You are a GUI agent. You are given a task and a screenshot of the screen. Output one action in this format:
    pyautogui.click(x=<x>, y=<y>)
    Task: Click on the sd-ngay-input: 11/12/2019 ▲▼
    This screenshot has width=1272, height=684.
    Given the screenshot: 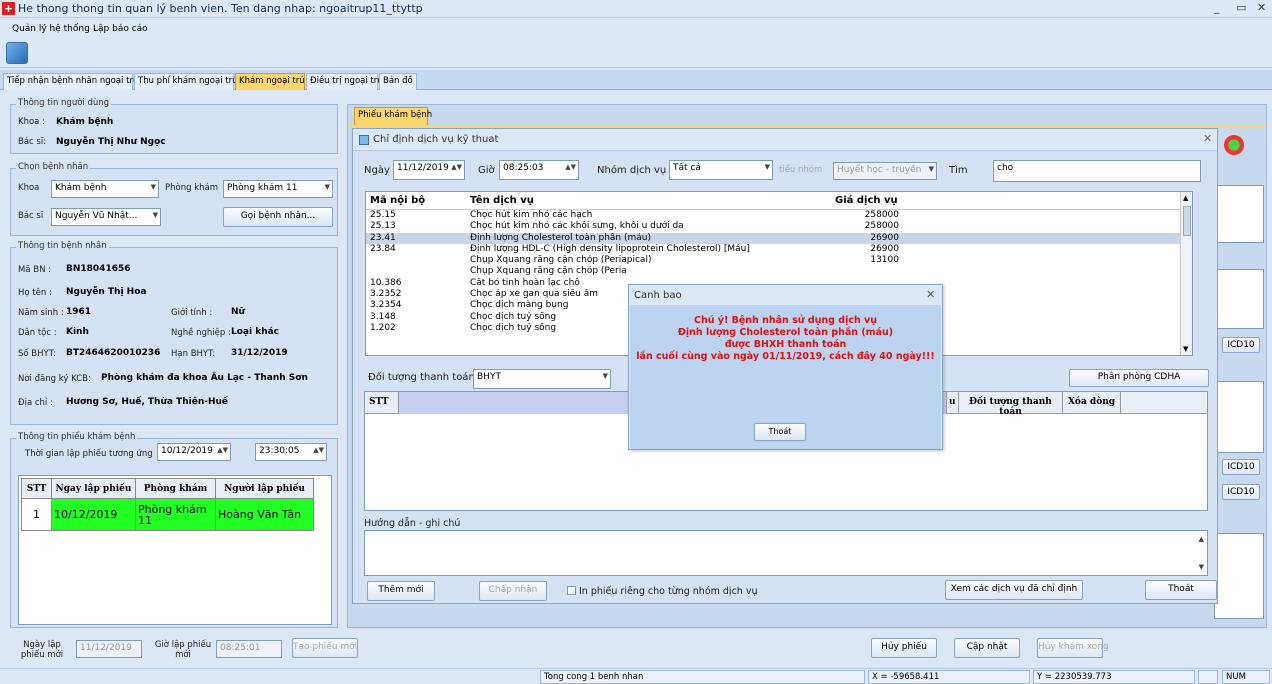 What is the action you would take?
    pyautogui.click(x=429, y=170)
    